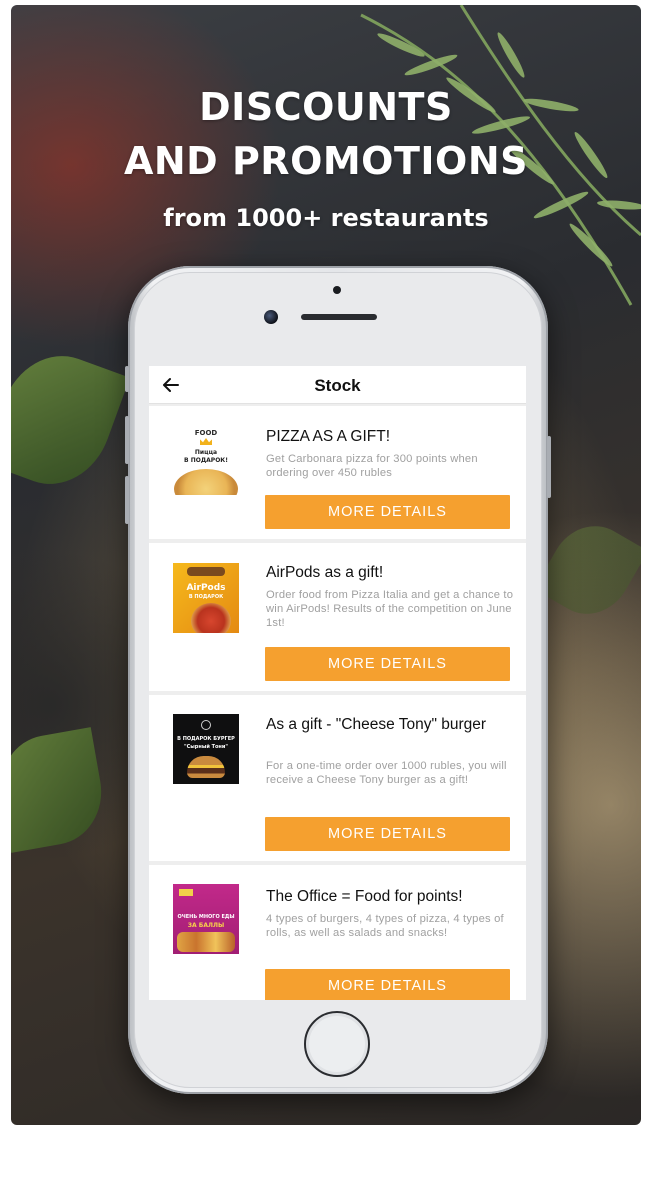 This screenshot has height=1197, width=652. What do you see at coordinates (326, 161) in the screenshot?
I see `headline-line-2: AND PROMOTIONS` at bounding box center [326, 161].